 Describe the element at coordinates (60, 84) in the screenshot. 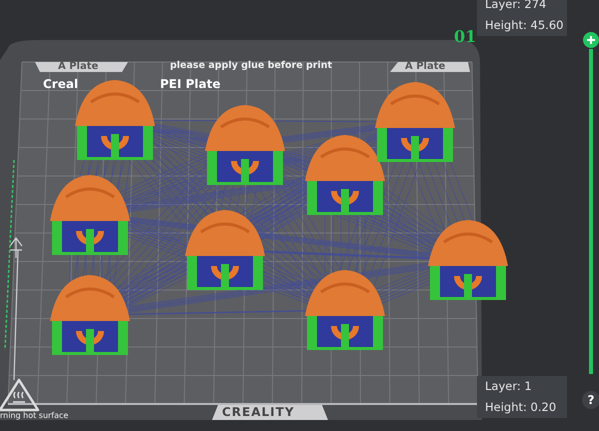

I see `plate-name: Creal` at that location.